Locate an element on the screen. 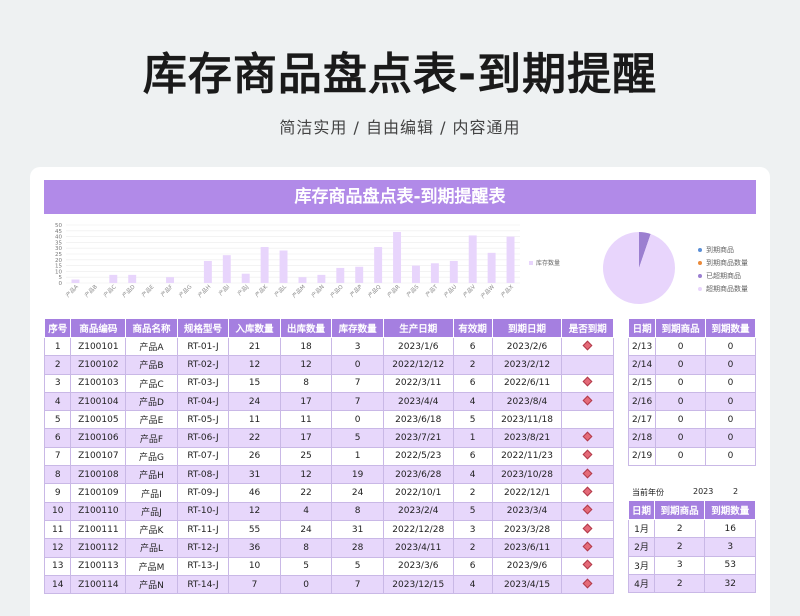 Image resolution: width=800 pixels, height=616 pixels. inventory-header-9: 到期日期 is located at coordinates (527, 328).